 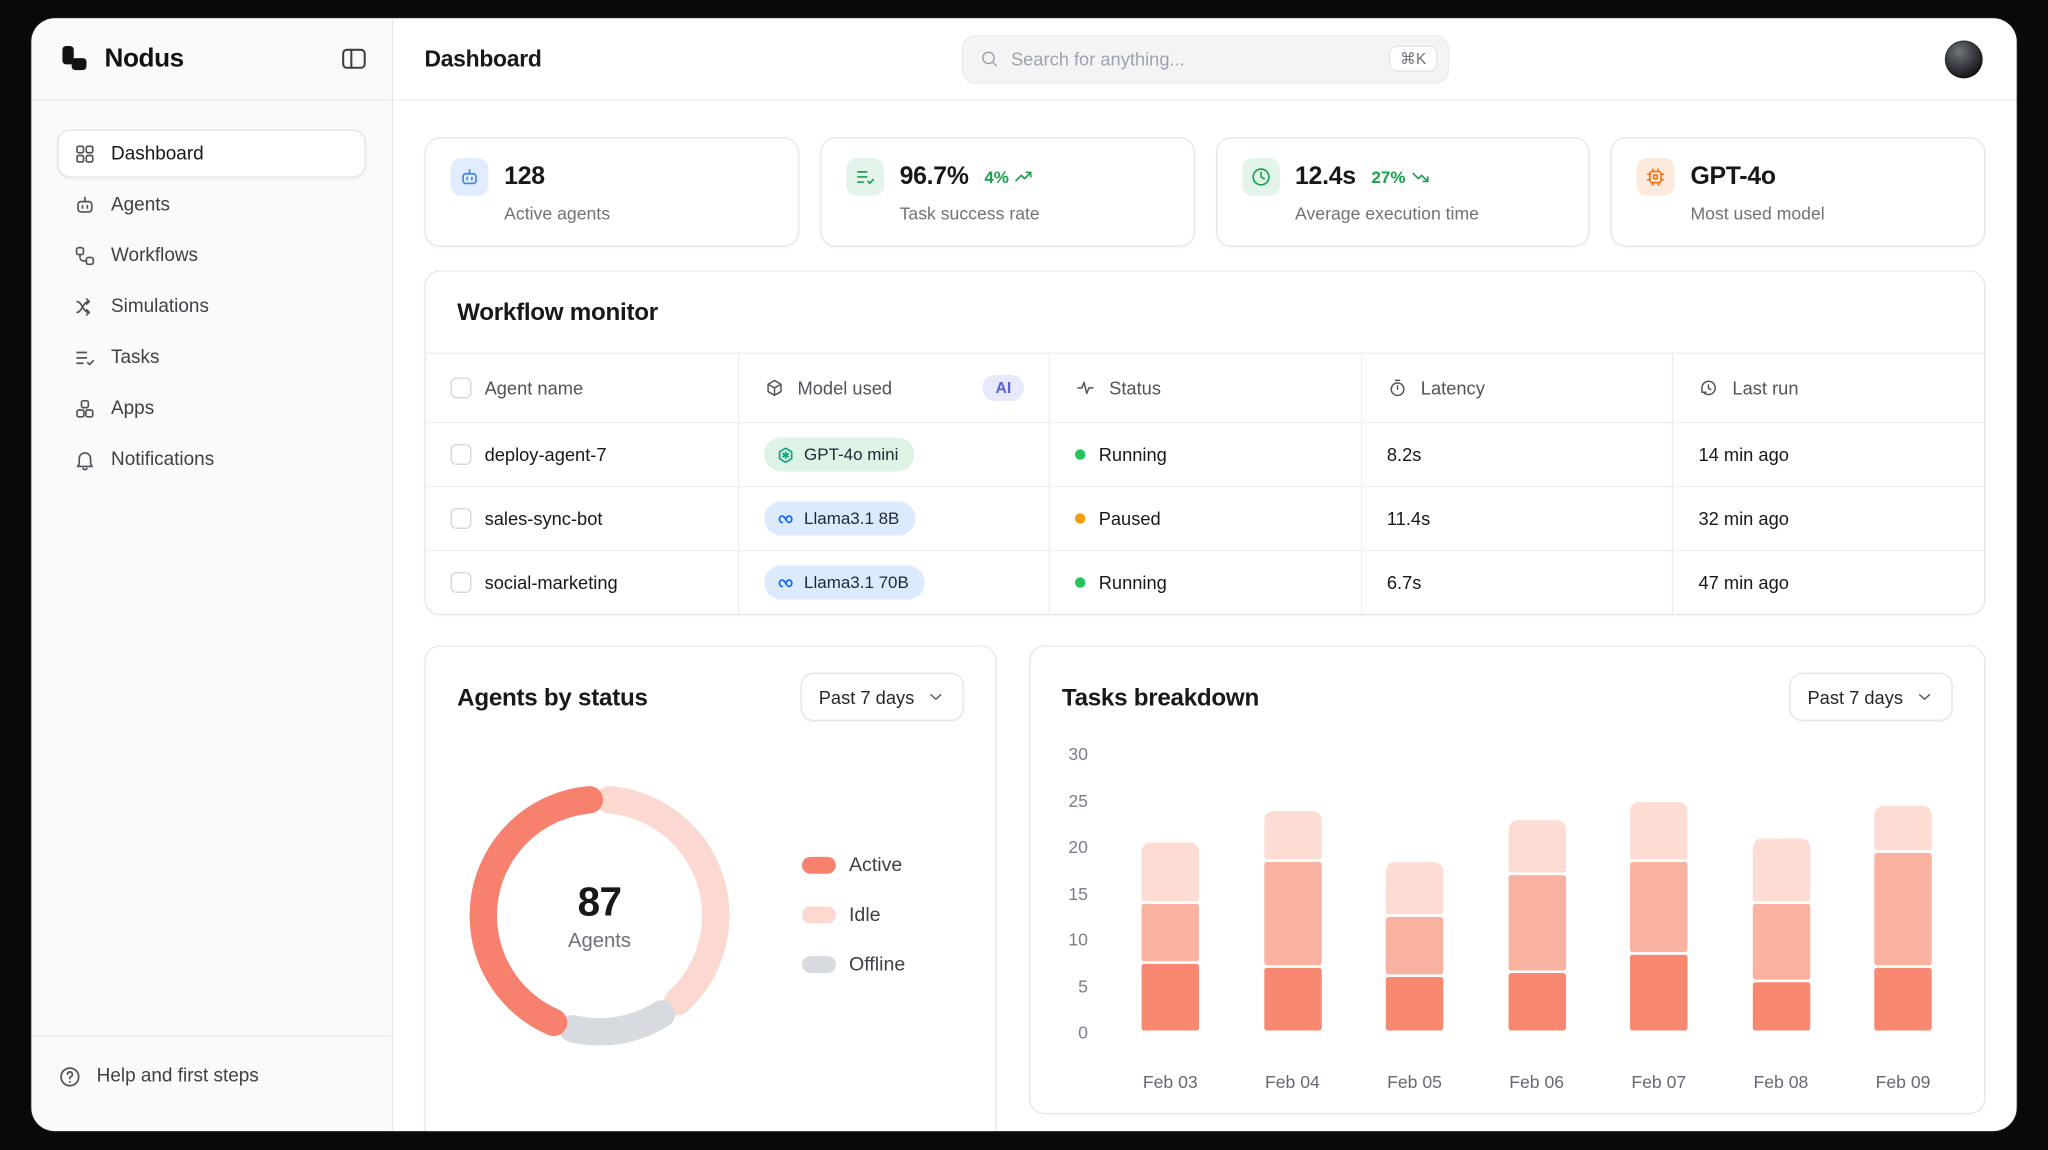 I want to click on agent-name: sales-sync-bot, so click(x=543, y=518).